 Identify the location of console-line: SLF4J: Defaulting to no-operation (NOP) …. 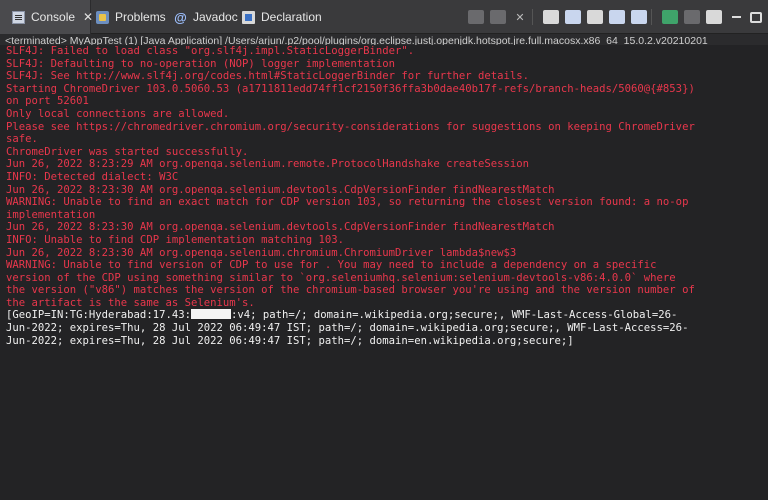
(201, 63).